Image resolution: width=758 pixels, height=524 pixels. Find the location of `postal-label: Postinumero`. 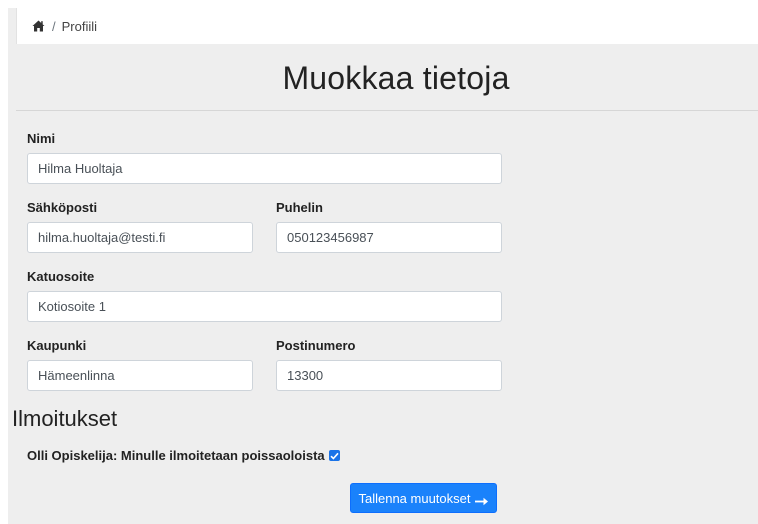

postal-label: Postinumero is located at coordinates (316, 345).